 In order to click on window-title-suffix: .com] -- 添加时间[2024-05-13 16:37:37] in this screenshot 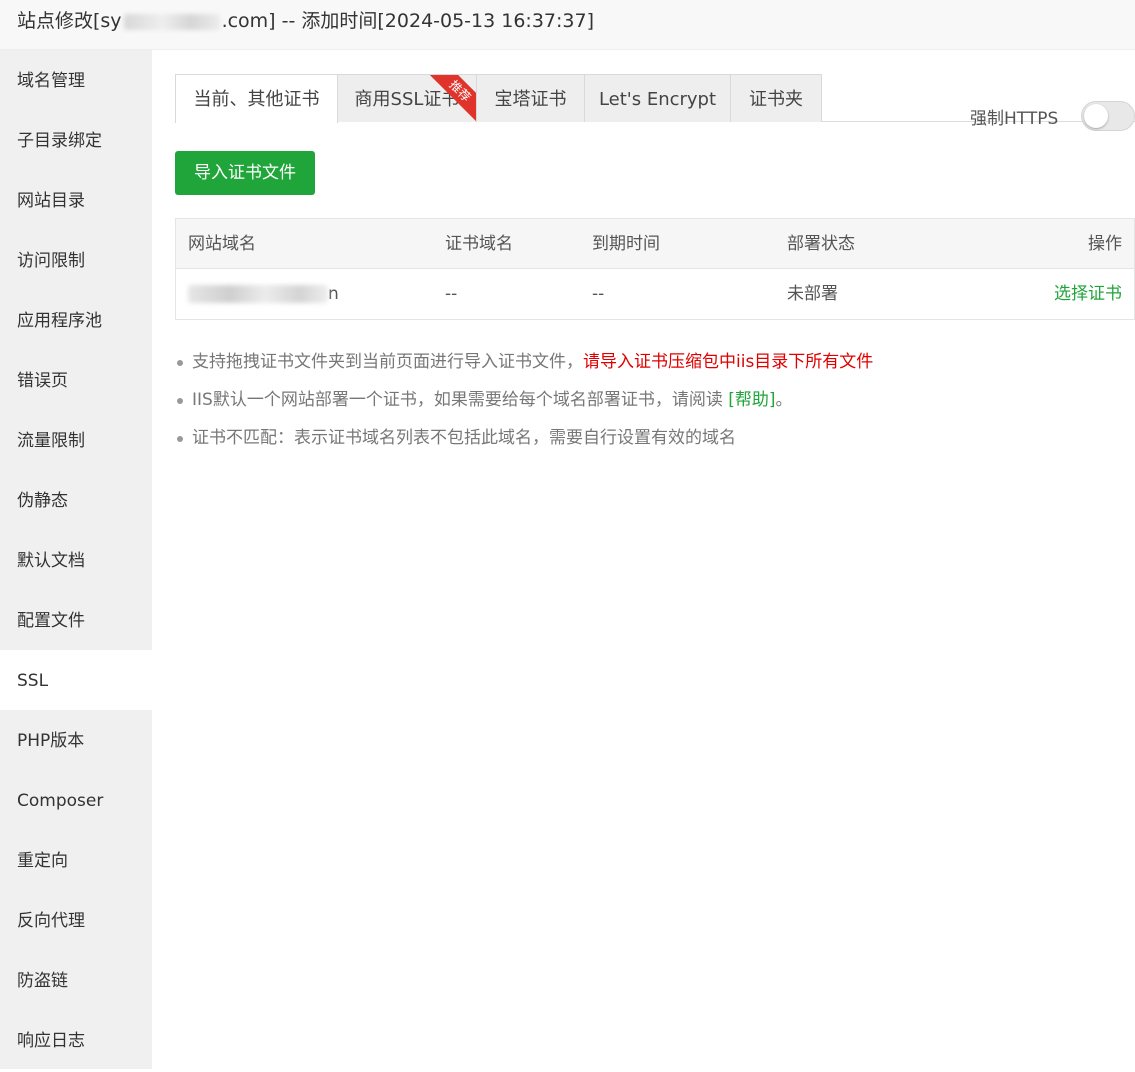, I will do `click(408, 21)`.